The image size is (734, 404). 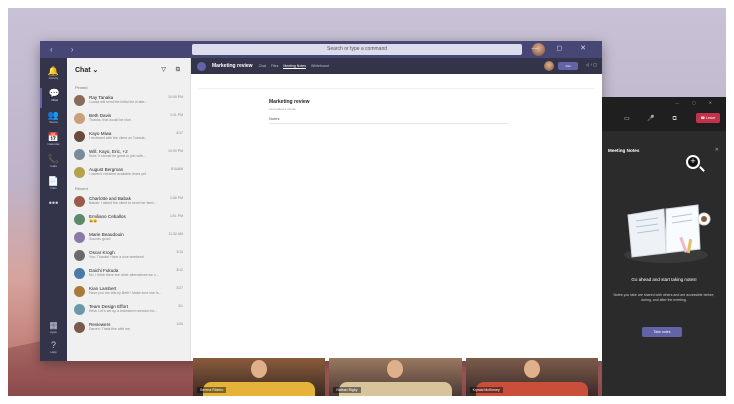 What do you see at coordinates (283, 109) in the screenshot?
I see `doc-subtitle: Last edited a minute` at bounding box center [283, 109].